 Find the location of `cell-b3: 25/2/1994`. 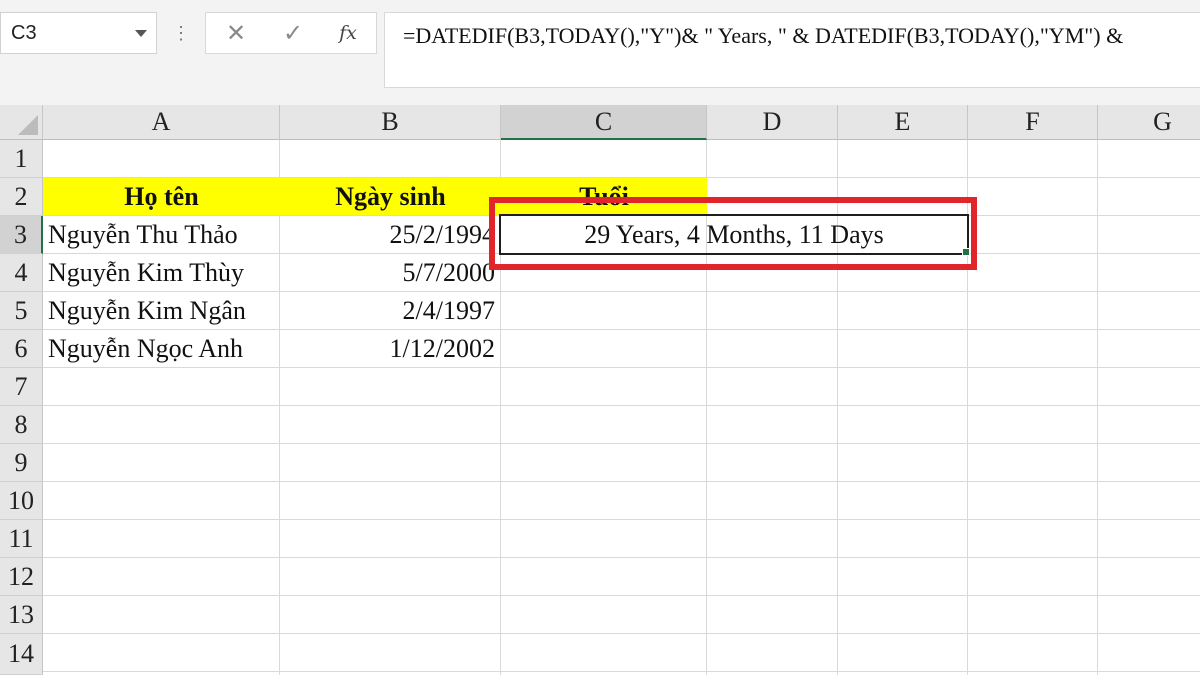

cell-b3: 25/2/1994 is located at coordinates (390, 234).